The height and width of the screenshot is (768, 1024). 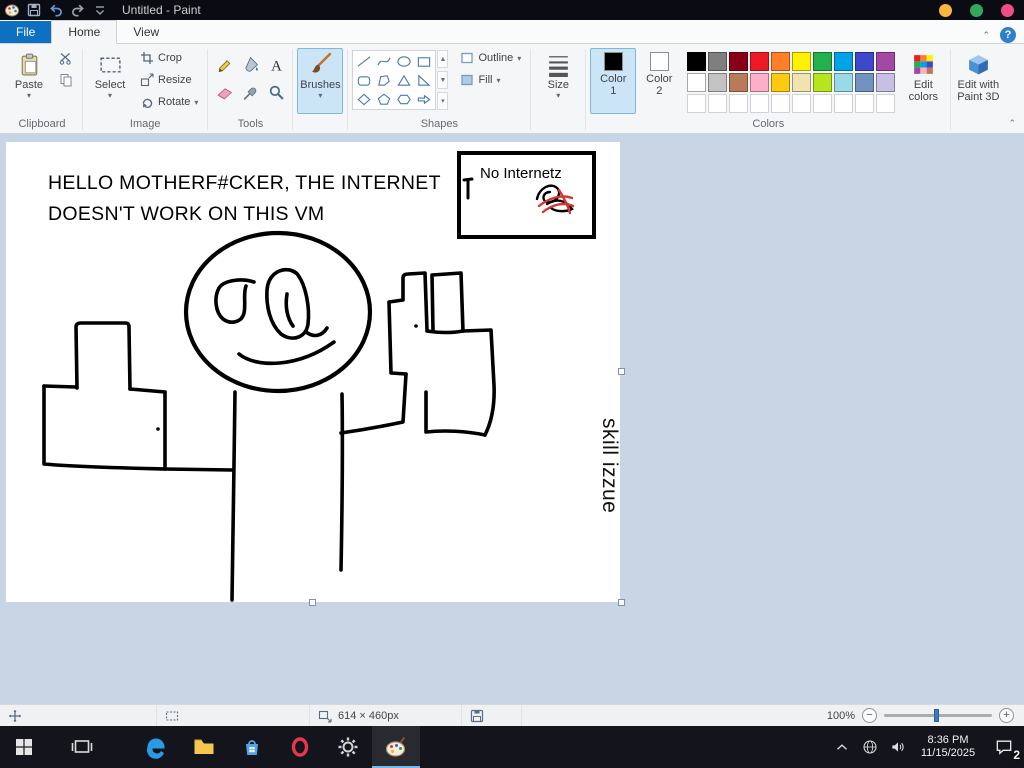 I want to click on right-triangle-shape-button, so click(x=424, y=80).